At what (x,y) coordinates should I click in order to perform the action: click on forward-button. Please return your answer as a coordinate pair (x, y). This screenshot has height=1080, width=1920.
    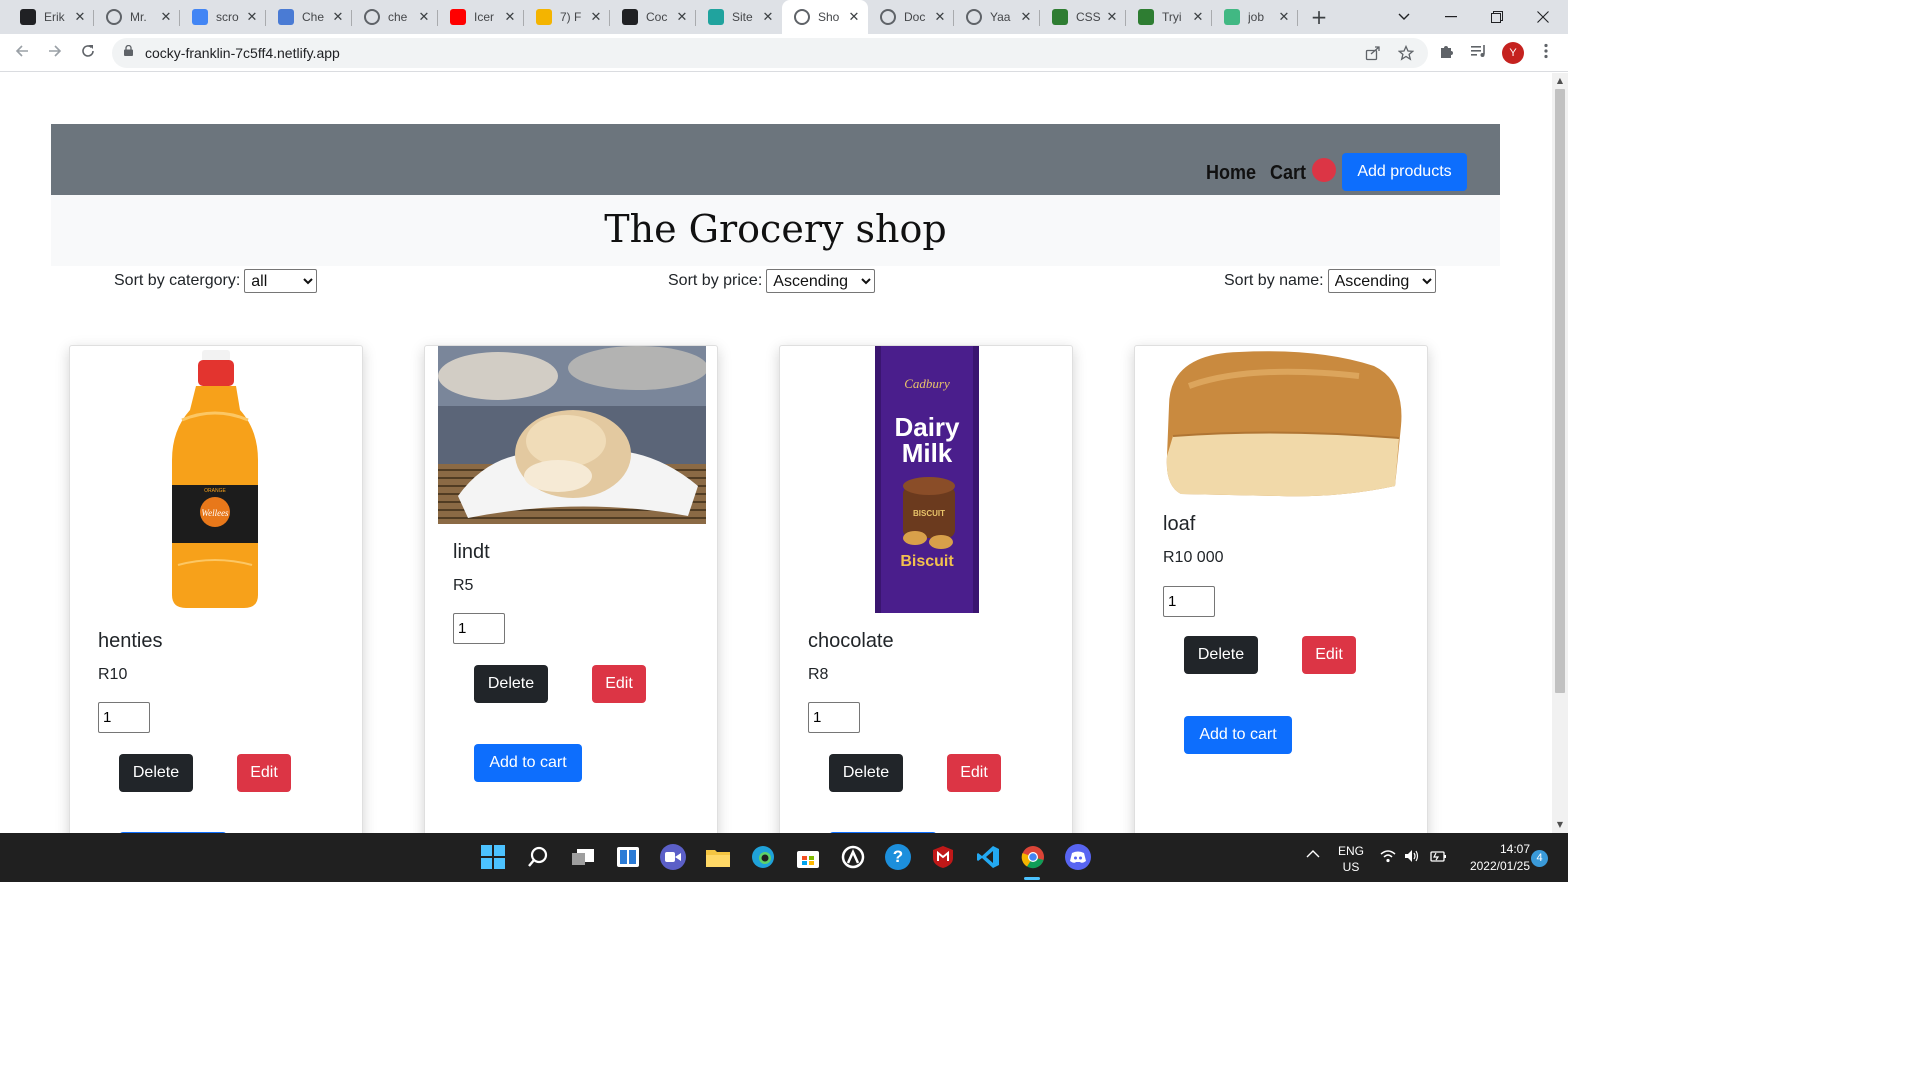
    Looking at the image, I should click on (55, 53).